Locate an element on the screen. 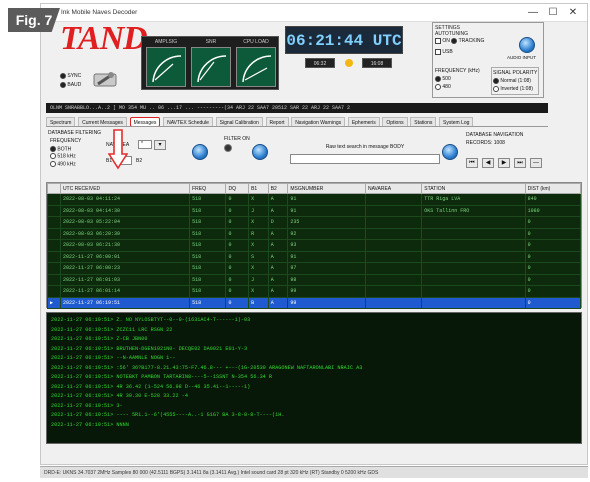 This screenshot has height=482, width=590. table-row: 2022-11-27 06:00:23 518 0 X A 97 0 is located at coordinates (314, 268).